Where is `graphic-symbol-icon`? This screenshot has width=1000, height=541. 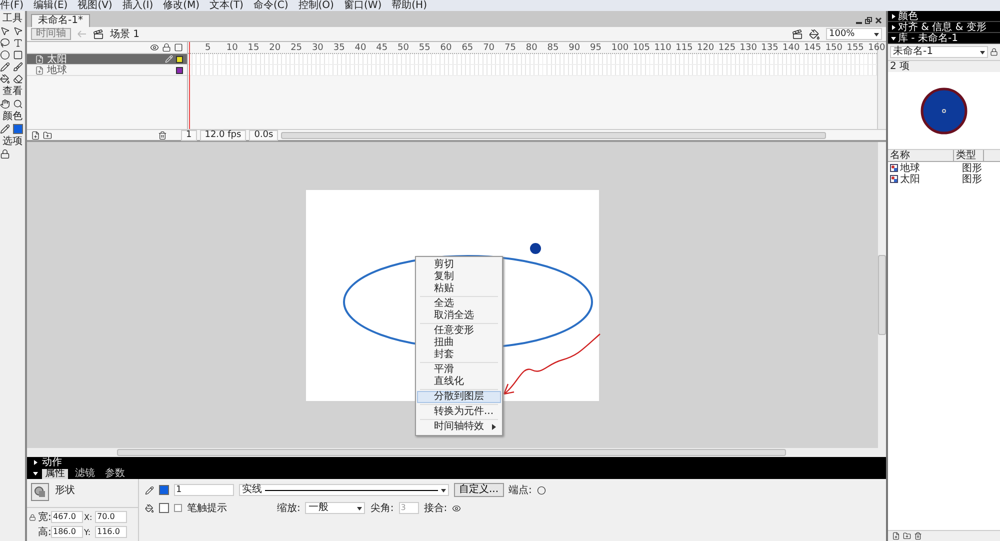
graphic-symbol-icon is located at coordinates (894, 168).